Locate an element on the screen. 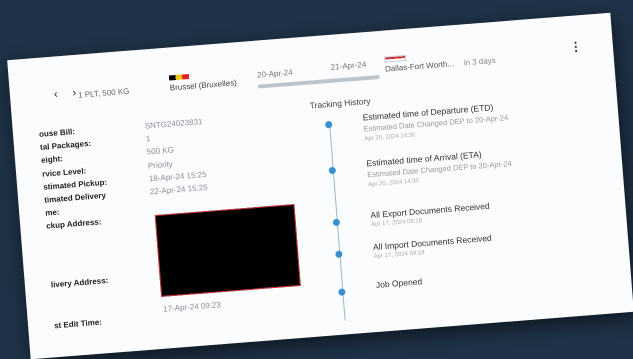  eta-text: in 3 days is located at coordinates (480, 61).